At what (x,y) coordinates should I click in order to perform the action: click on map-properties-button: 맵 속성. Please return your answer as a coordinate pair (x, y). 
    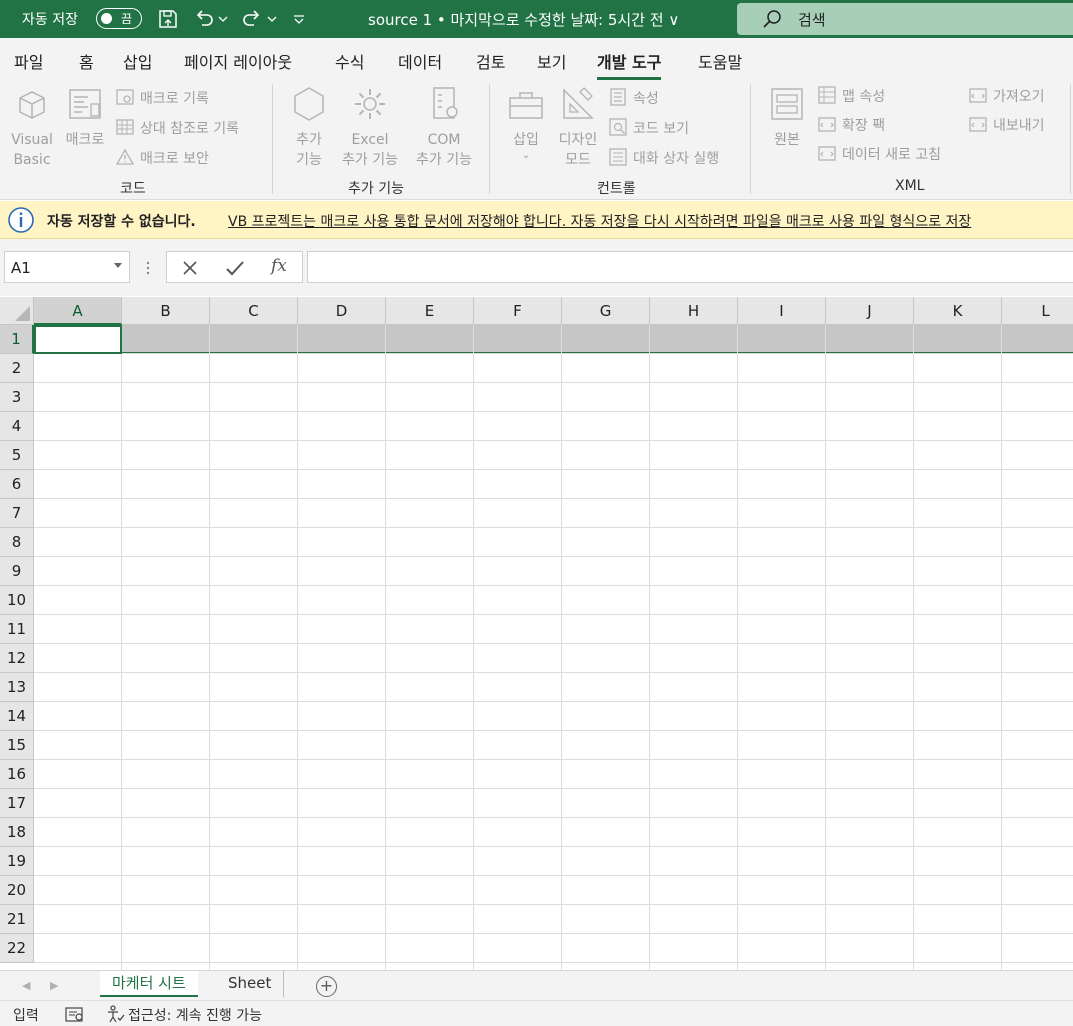
    Looking at the image, I should click on (863, 96).